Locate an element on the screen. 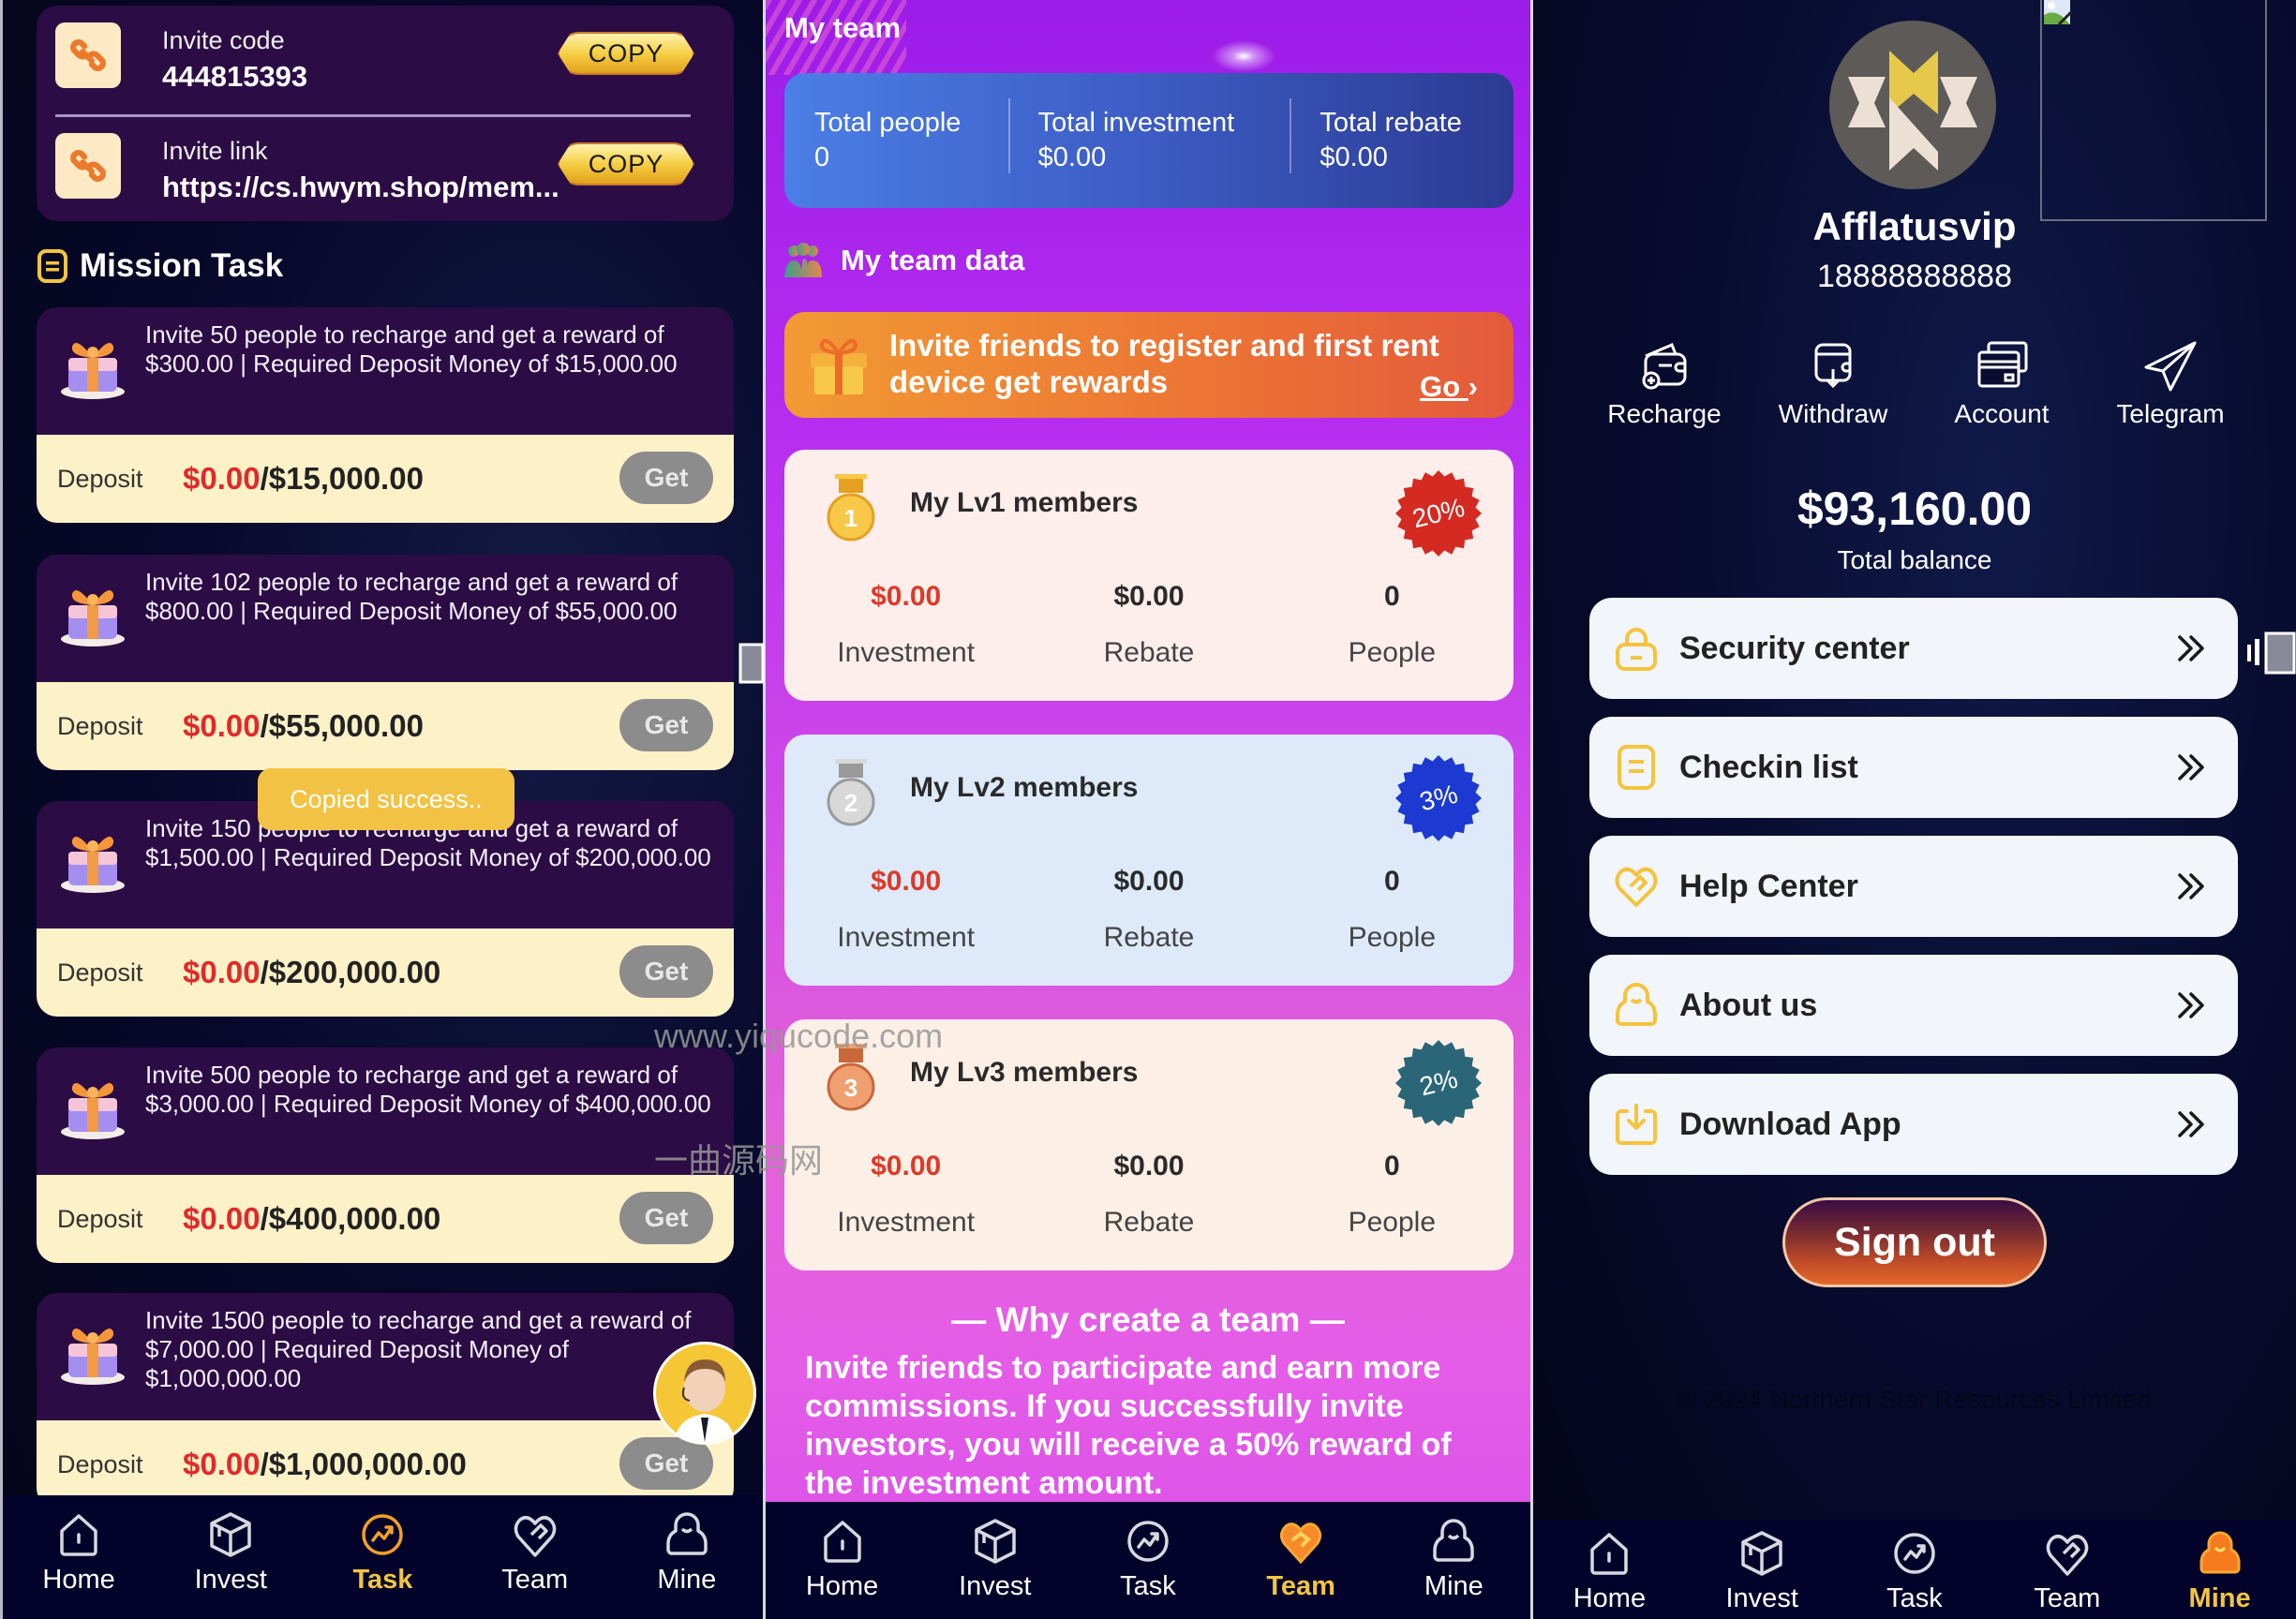 This screenshot has height=1619, width=2296. chevron-right-icon: › is located at coordinates (1473, 386).